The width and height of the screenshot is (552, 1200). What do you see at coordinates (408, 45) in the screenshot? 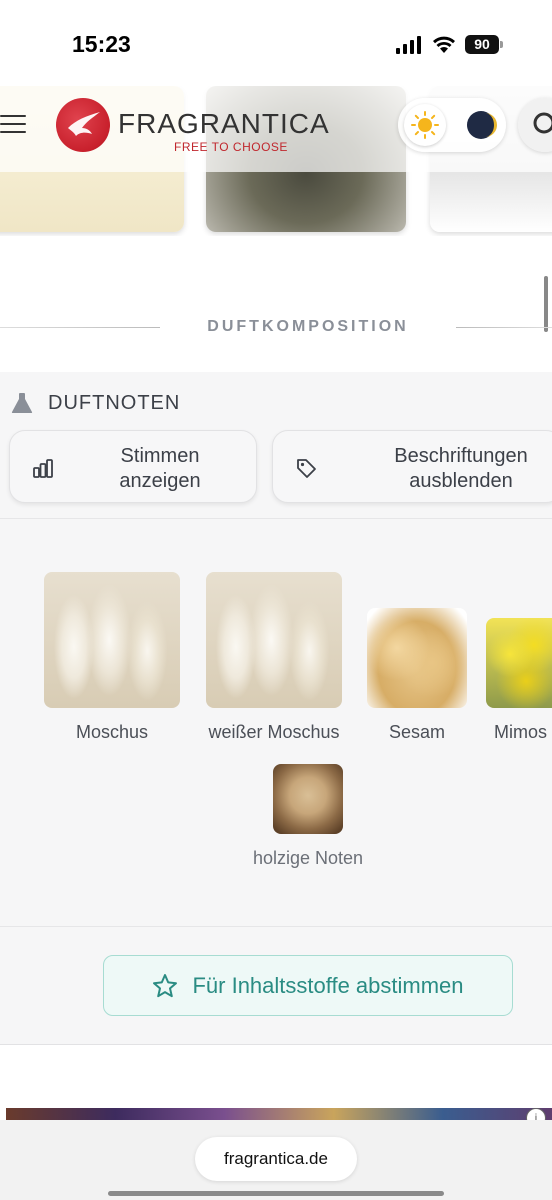
I see `cellular-signal-icon` at bounding box center [408, 45].